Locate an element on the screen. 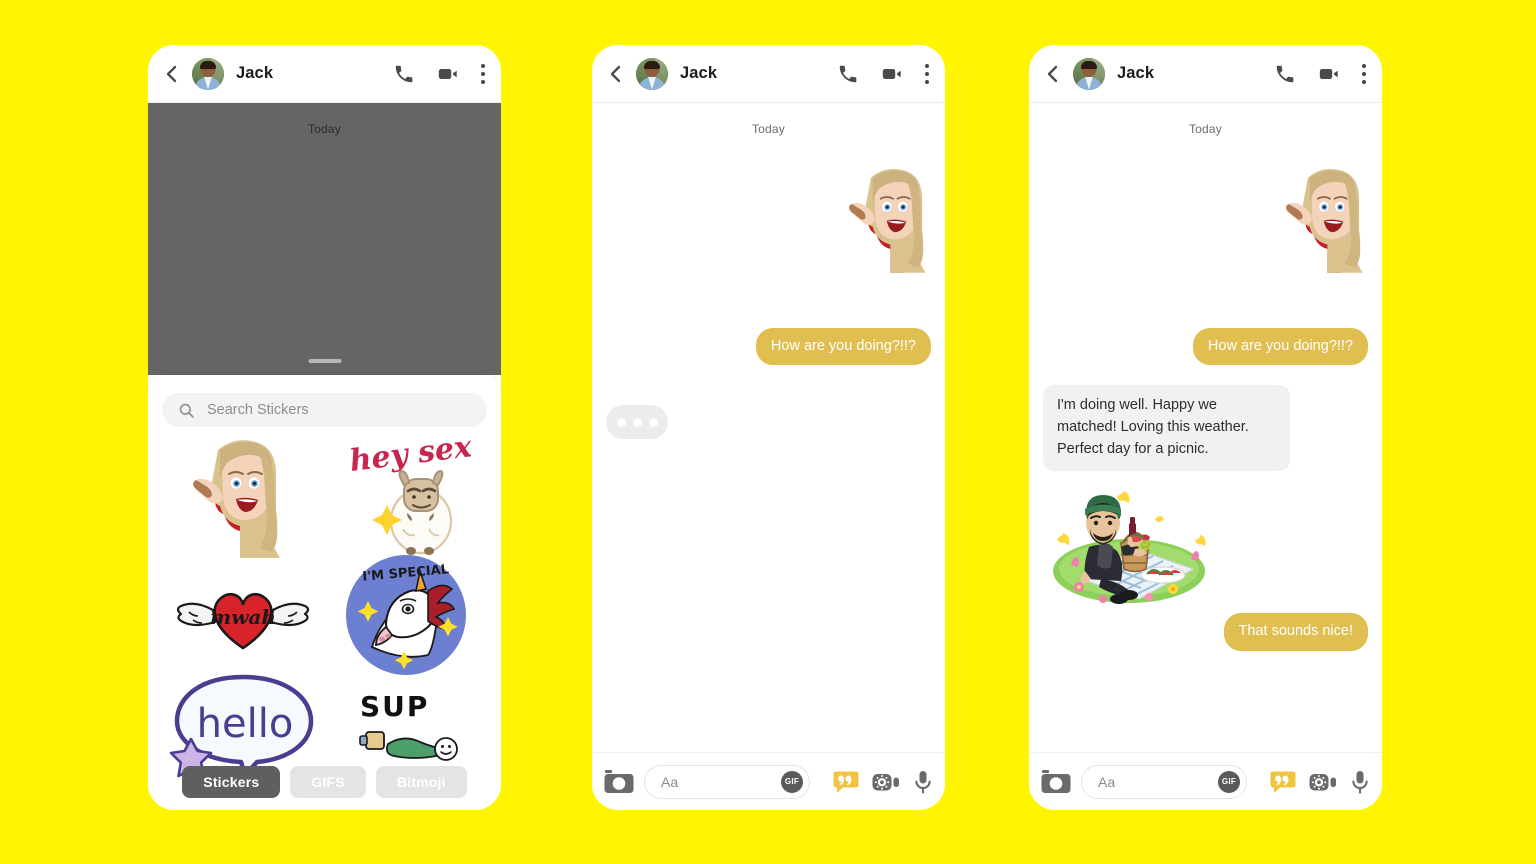  sup-sticker: SUP is located at coordinates (408, 725).